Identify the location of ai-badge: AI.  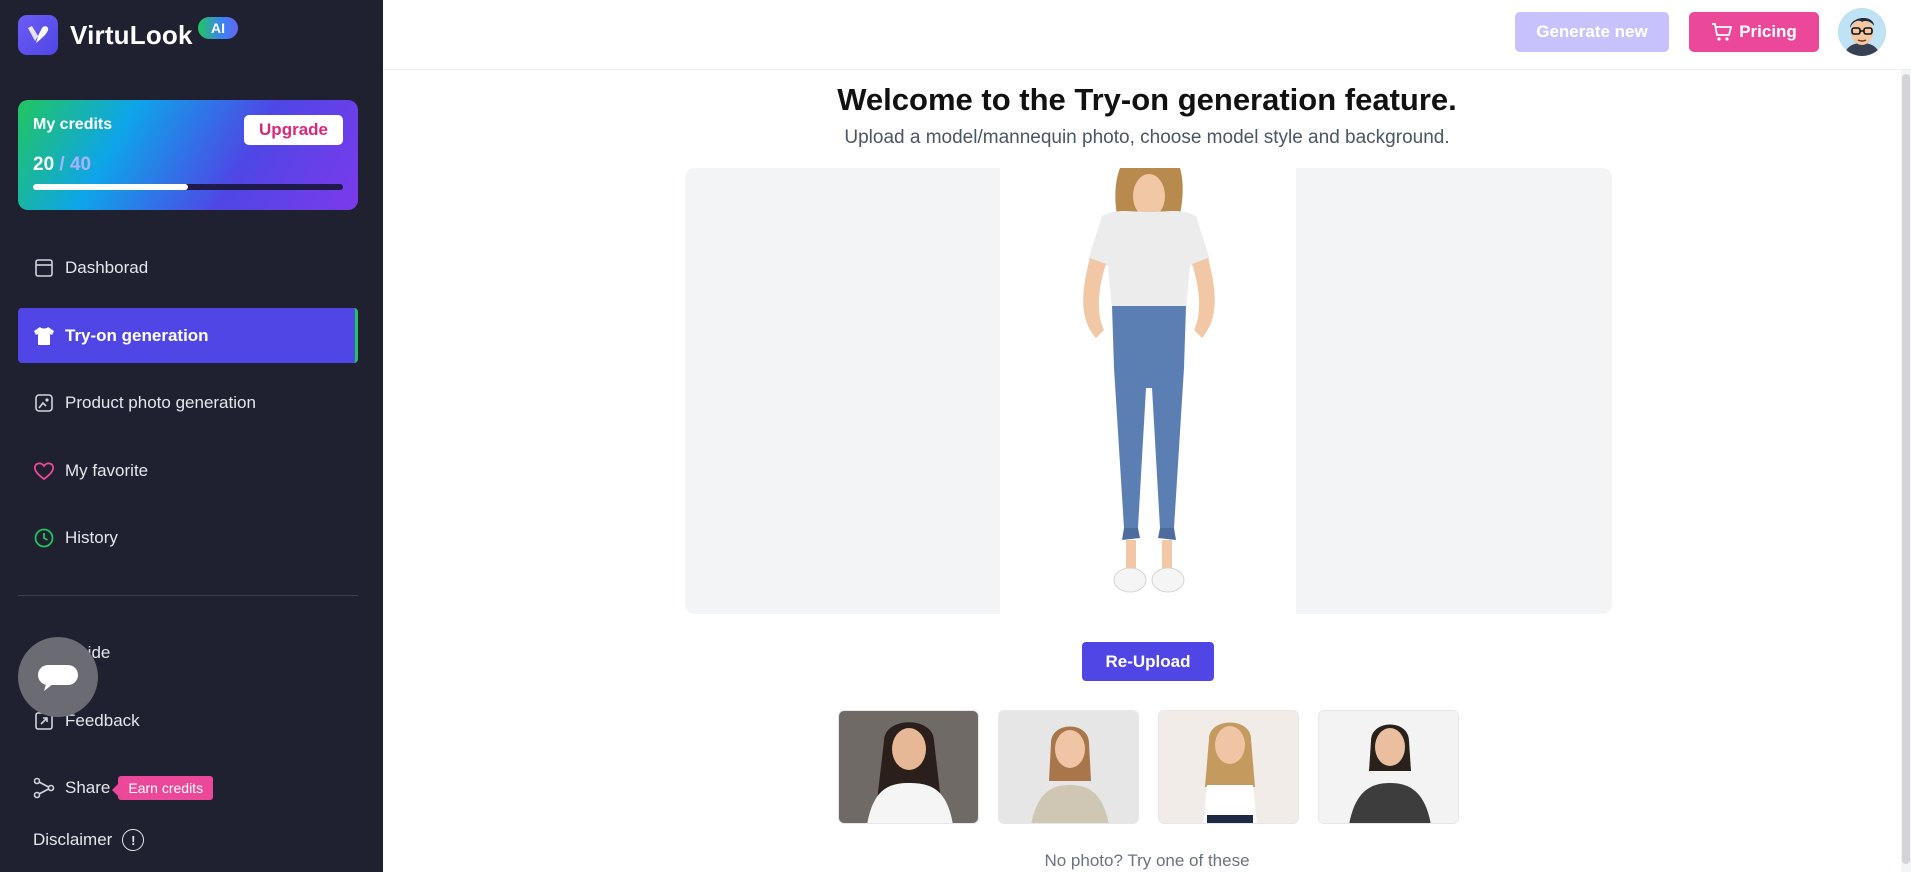
(218, 28).